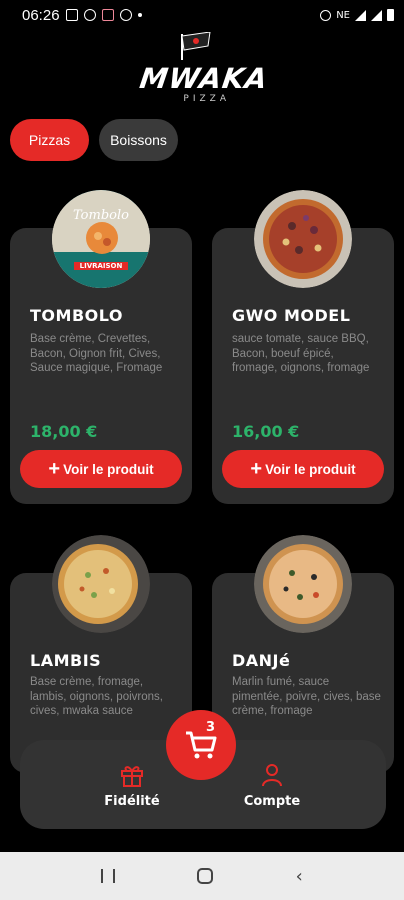 The image size is (404, 900). What do you see at coordinates (299, 876) in the screenshot?
I see `back-icon: ‹` at bounding box center [299, 876].